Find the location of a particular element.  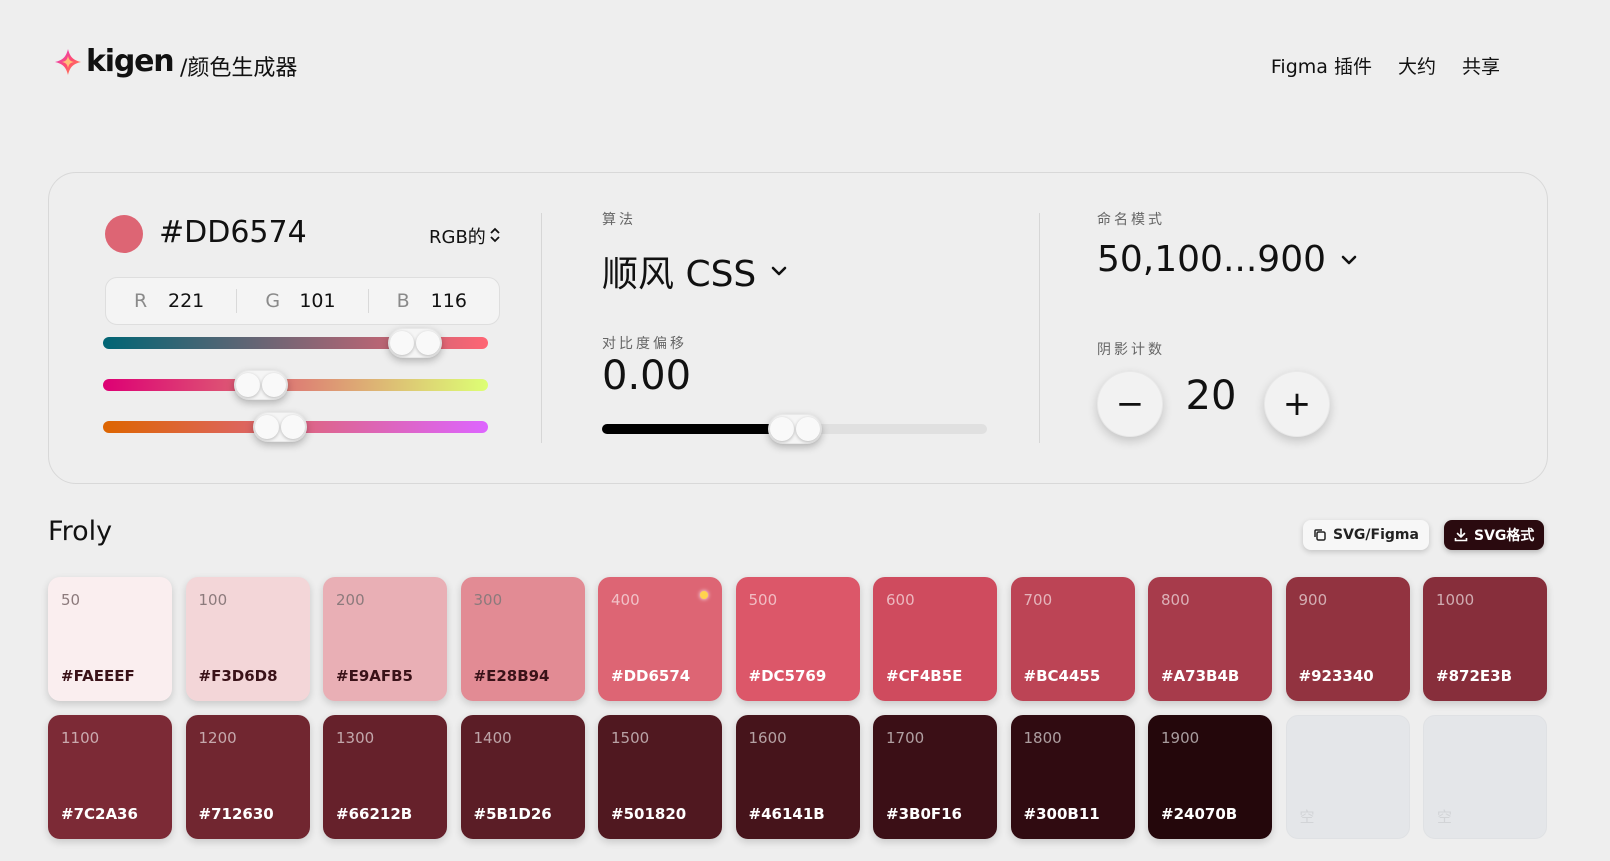

shade-tile-600: 600 #CF4B5E is located at coordinates (935, 639).